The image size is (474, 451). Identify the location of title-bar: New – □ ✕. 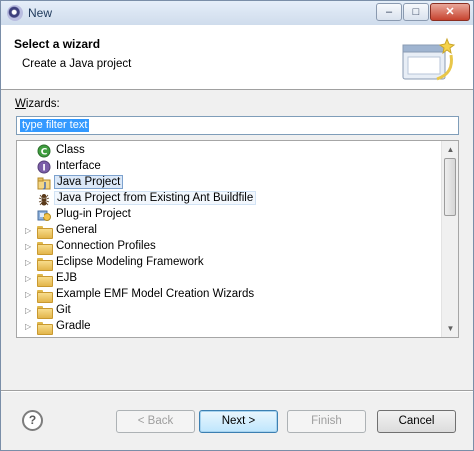
(237, 13).